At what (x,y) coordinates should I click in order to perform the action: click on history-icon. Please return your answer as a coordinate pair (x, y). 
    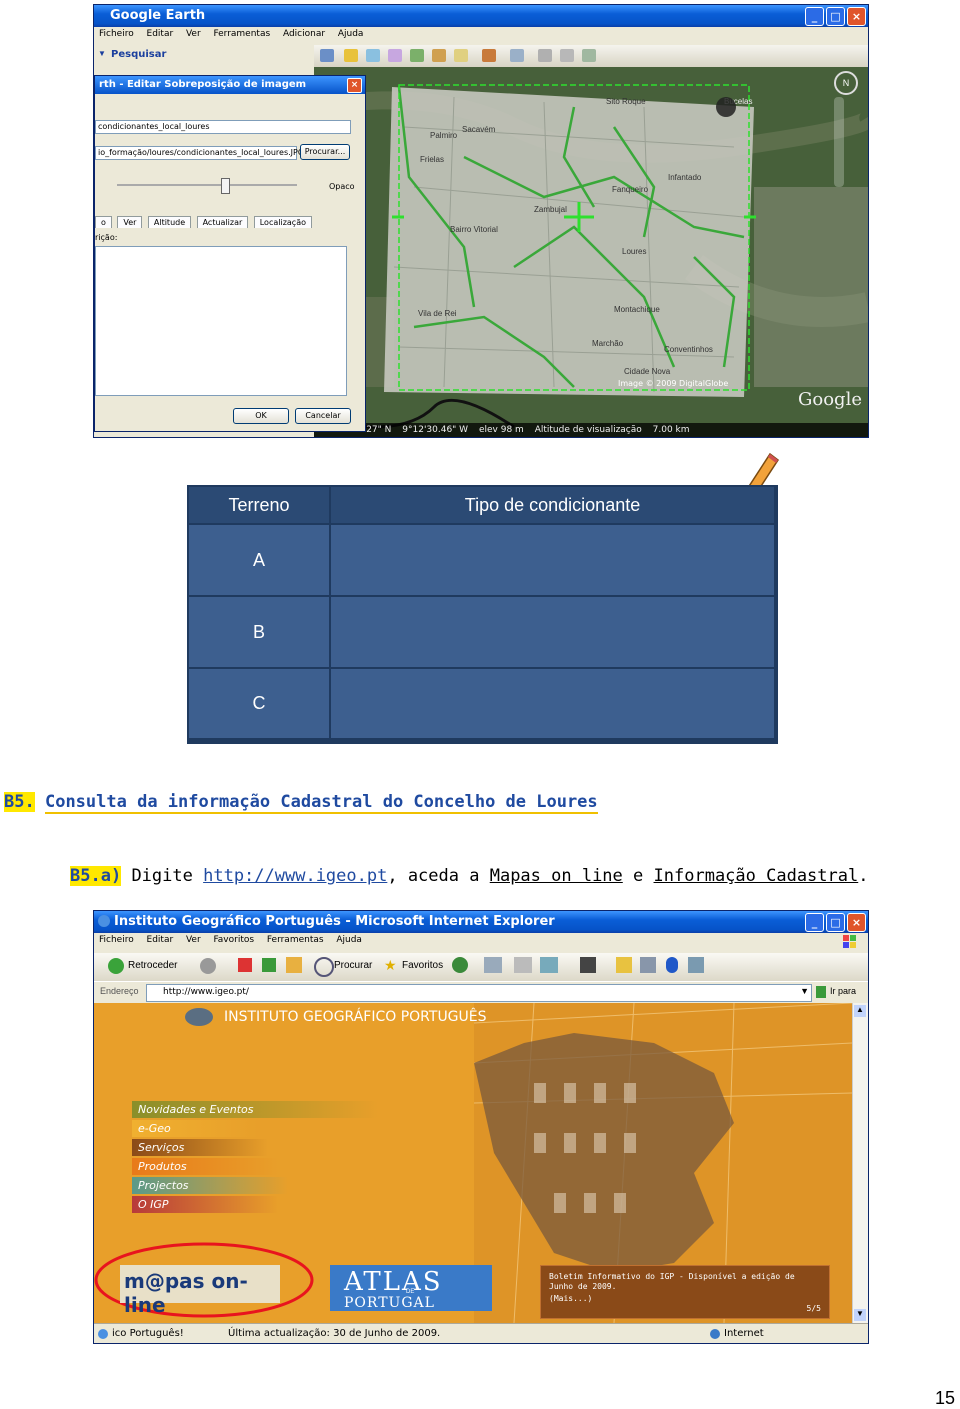
    Looking at the image, I should click on (460, 965).